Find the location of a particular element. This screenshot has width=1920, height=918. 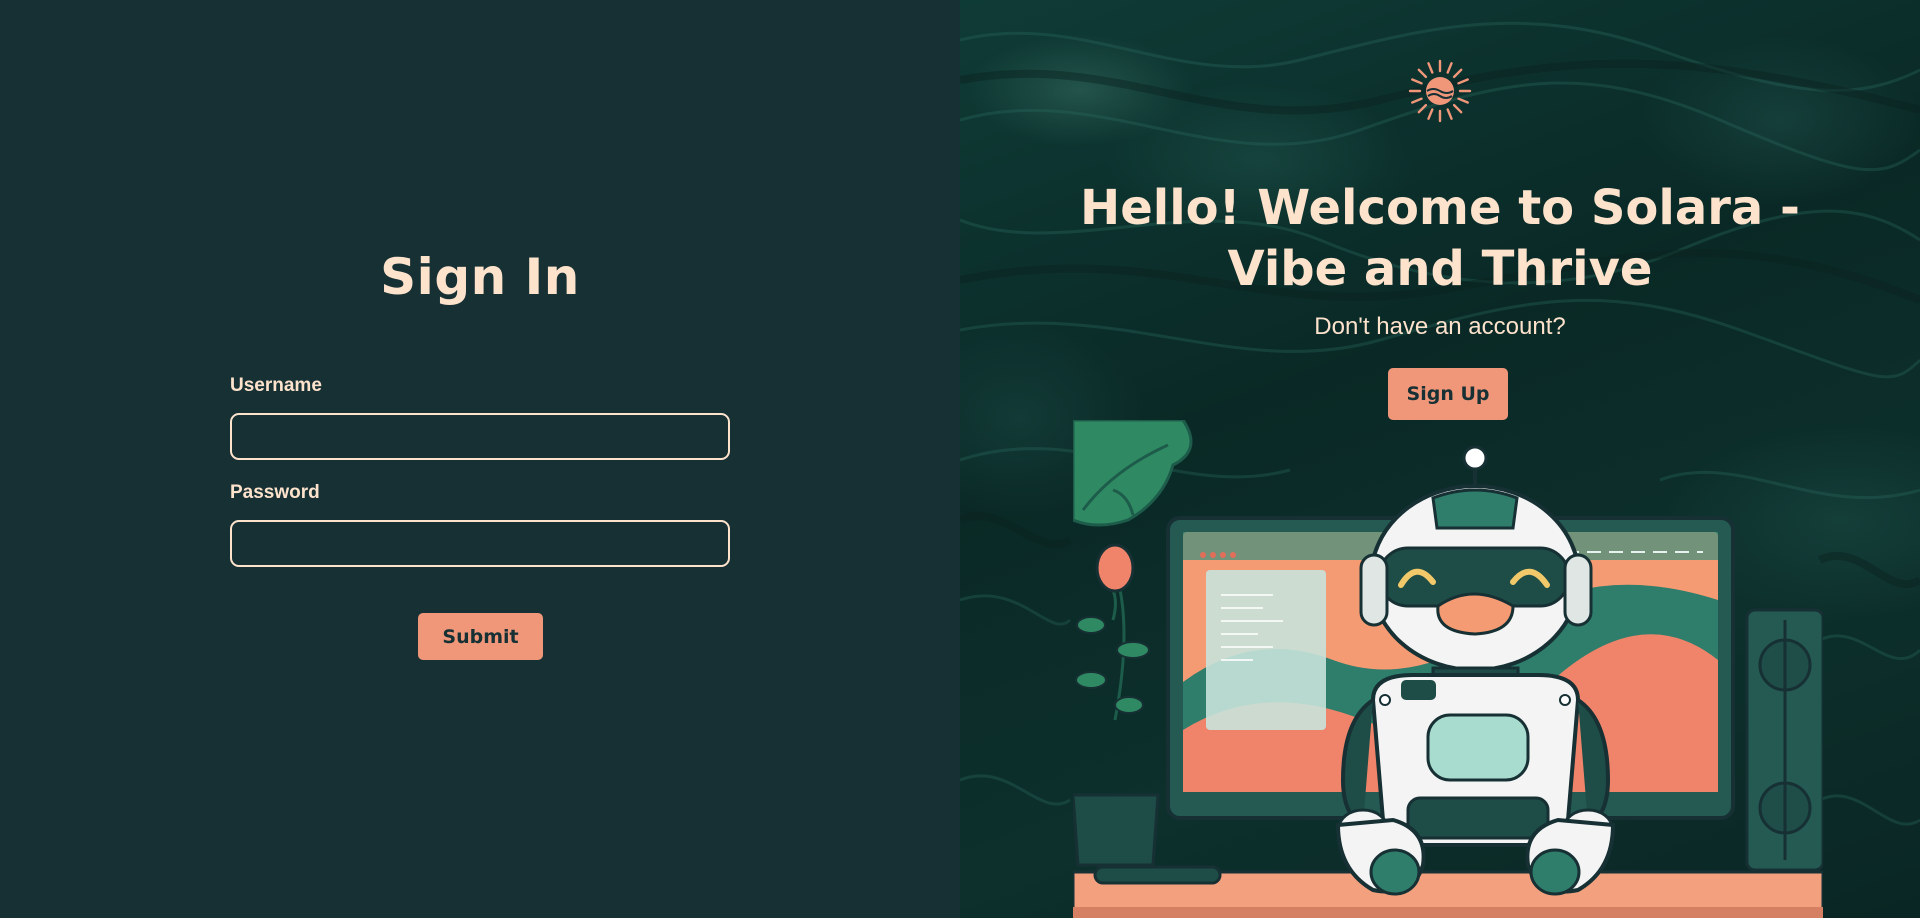

username-input is located at coordinates (480, 436).